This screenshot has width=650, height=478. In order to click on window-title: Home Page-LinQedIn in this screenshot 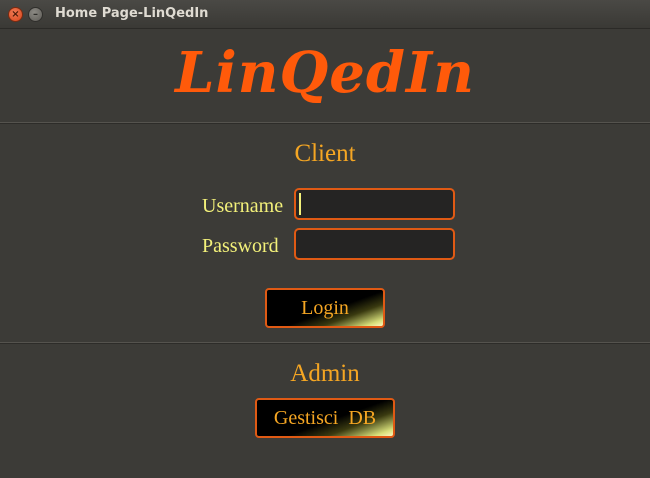, I will do `click(132, 13)`.